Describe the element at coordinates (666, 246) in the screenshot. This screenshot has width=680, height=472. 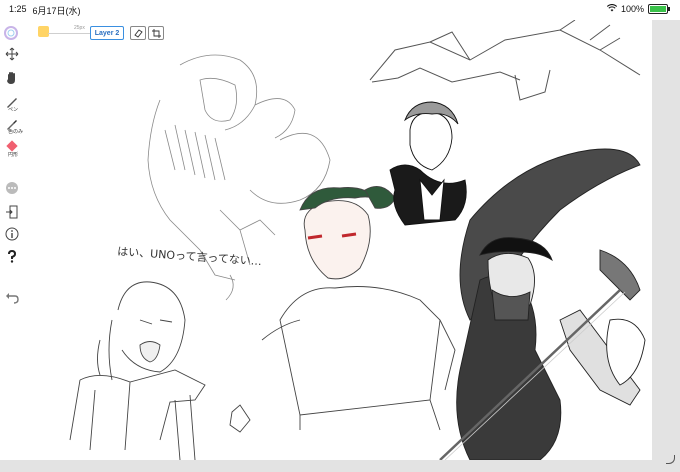
I see `right-margin-bar` at that location.